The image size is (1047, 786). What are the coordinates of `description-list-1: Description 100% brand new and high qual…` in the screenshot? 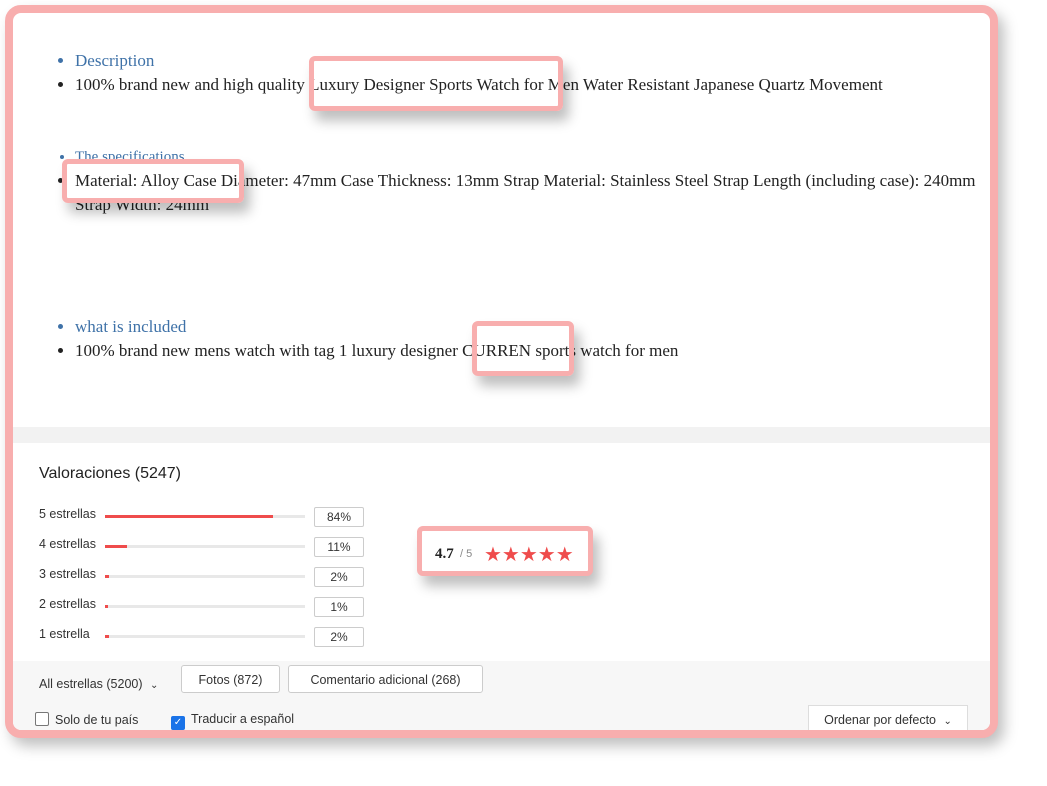 It's located at (525, 73).